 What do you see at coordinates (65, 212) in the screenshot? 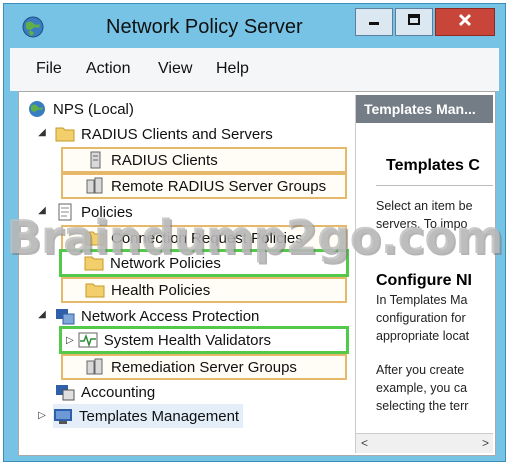
I see `policies-icon` at bounding box center [65, 212].